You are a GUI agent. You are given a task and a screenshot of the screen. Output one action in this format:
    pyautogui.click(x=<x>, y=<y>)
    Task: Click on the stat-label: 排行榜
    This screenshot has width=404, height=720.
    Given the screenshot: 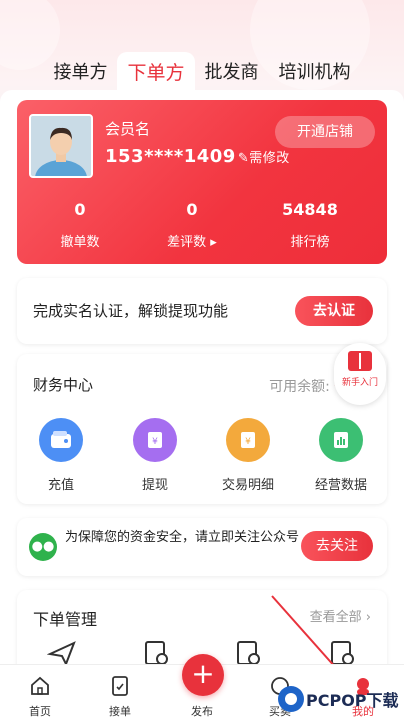 What is the action you would take?
    pyautogui.click(x=310, y=242)
    